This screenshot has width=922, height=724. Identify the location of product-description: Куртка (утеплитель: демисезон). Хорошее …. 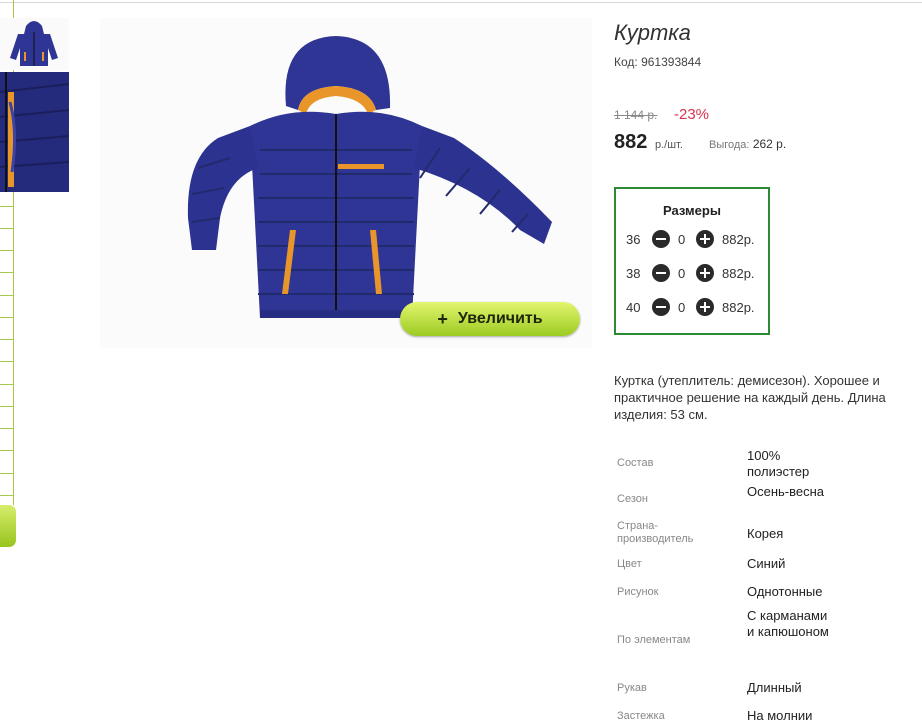
(750, 397).